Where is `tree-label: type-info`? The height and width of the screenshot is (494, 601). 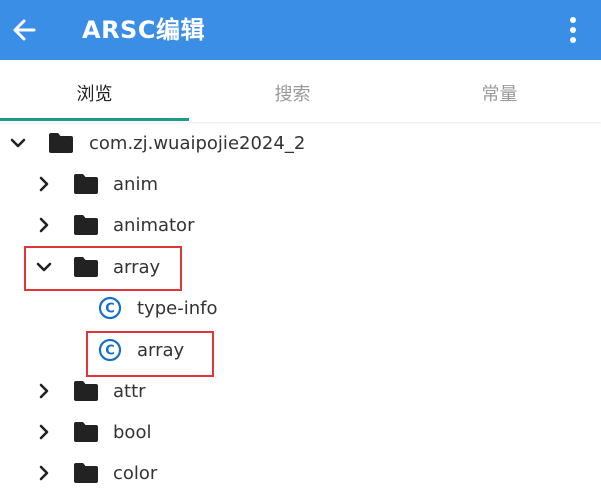 tree-label: type-info is located at coordinates (177, 308).